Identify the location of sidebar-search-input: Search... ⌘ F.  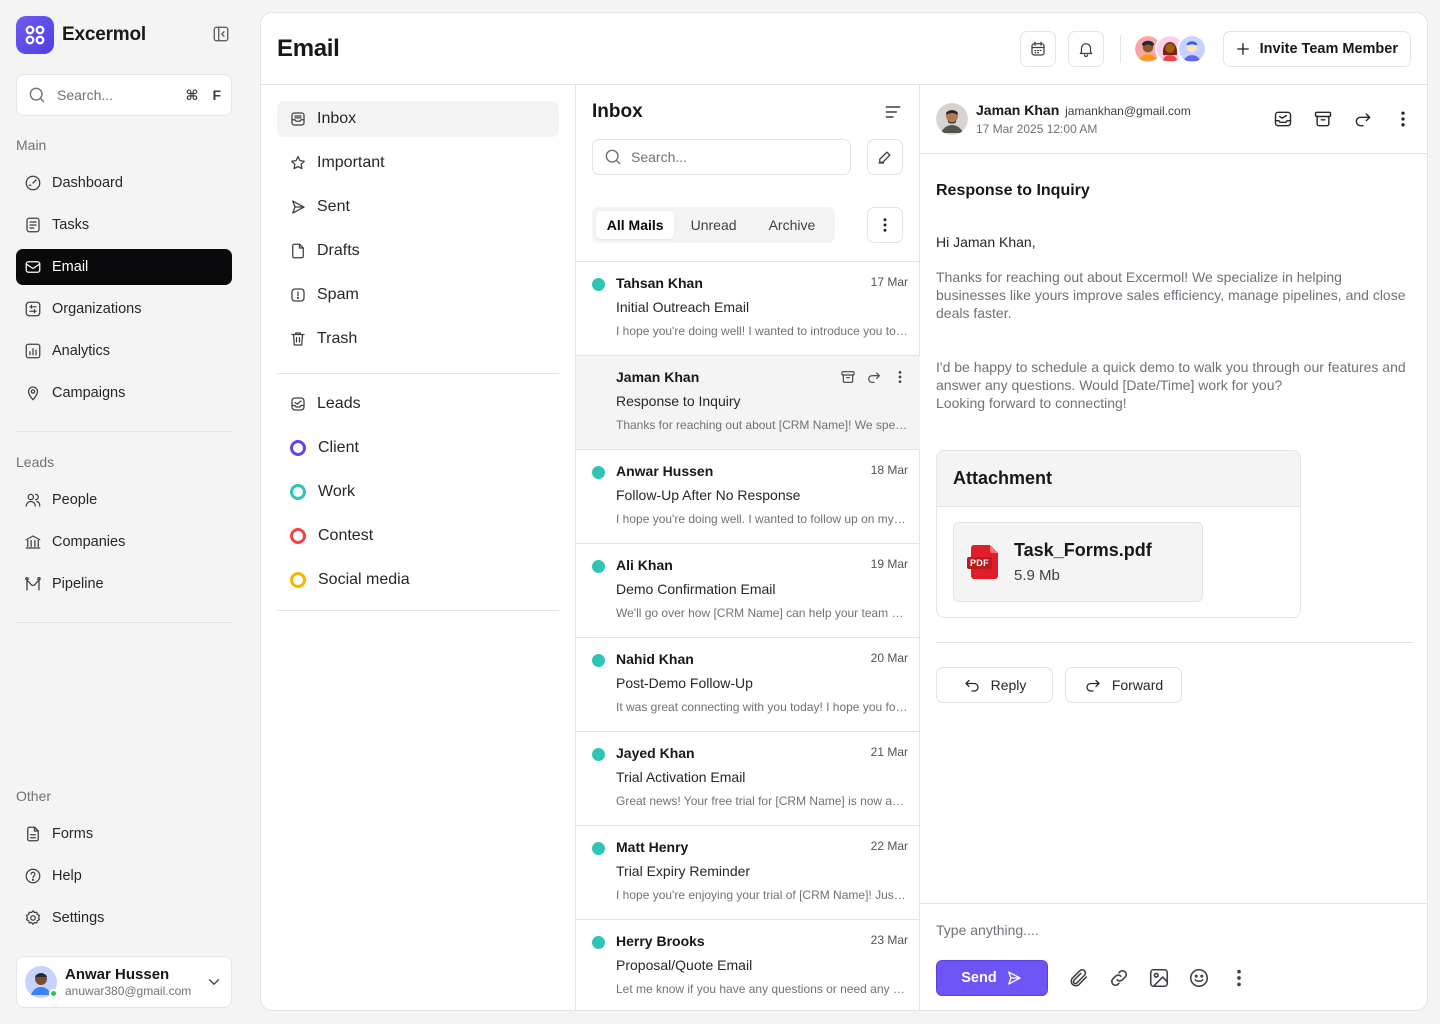
(124, 95).